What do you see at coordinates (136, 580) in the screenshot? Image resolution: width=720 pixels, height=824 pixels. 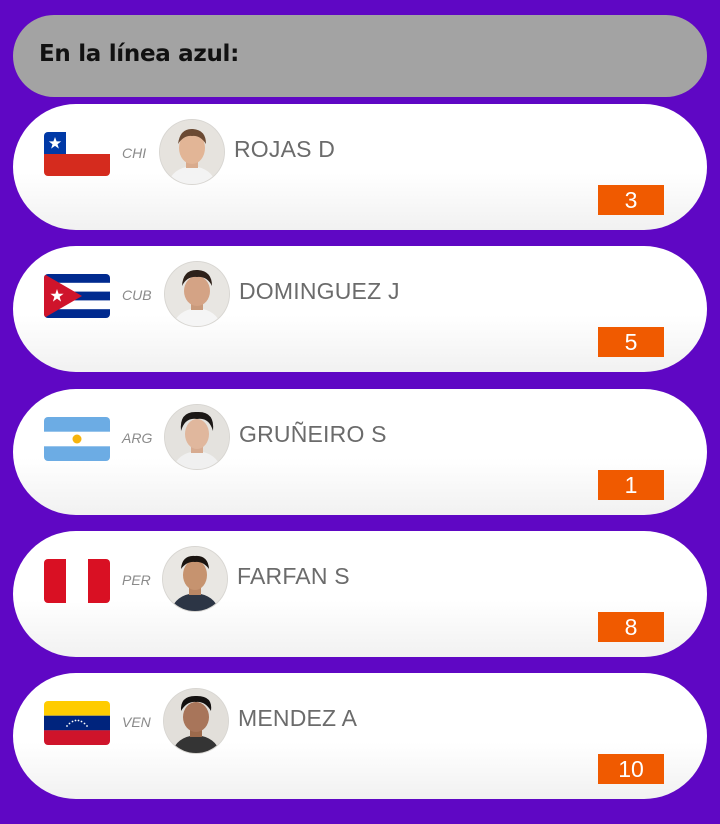 I see `country-code: PER` at bounding box center [136, 580].